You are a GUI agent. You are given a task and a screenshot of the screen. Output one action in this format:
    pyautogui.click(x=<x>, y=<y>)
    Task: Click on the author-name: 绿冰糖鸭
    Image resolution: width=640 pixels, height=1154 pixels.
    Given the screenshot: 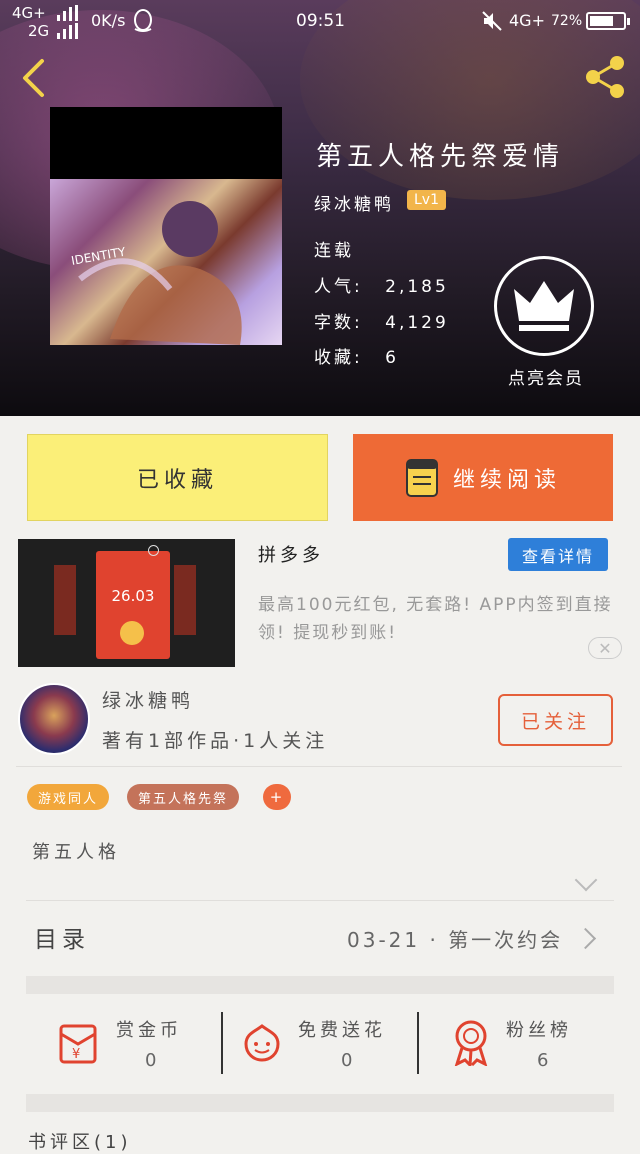 What is the action you would take?
    pyautogui.click(x=148, y=699)
    